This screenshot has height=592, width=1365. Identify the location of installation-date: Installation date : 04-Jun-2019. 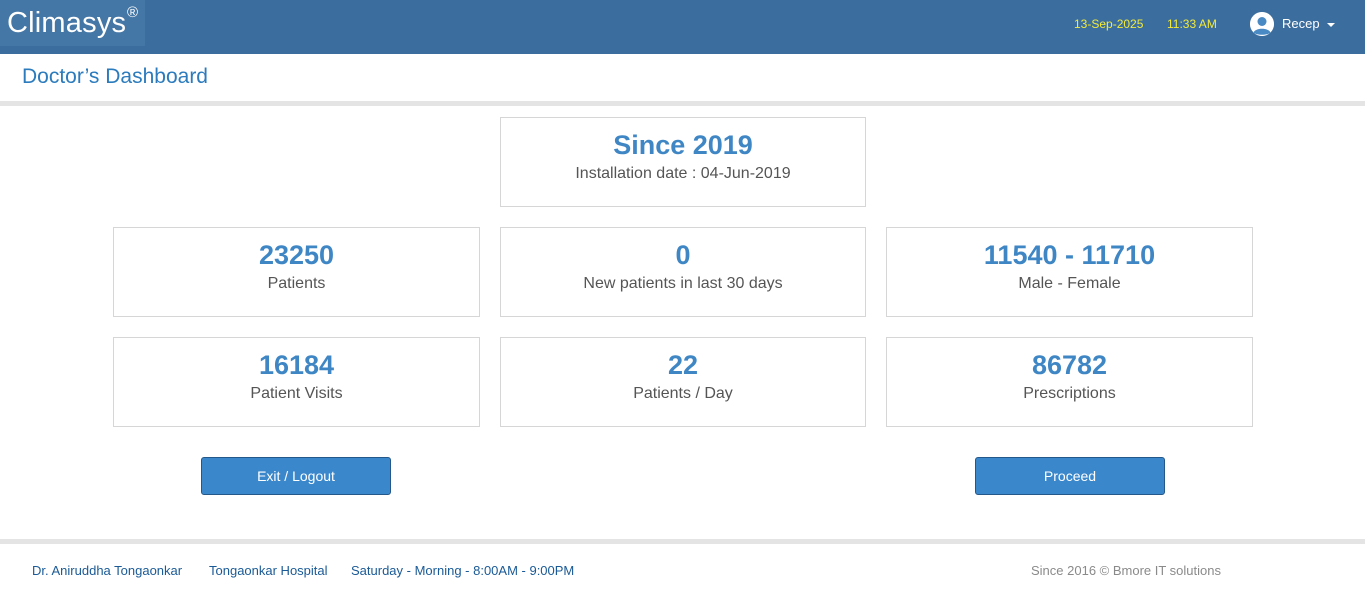
(683, 173).